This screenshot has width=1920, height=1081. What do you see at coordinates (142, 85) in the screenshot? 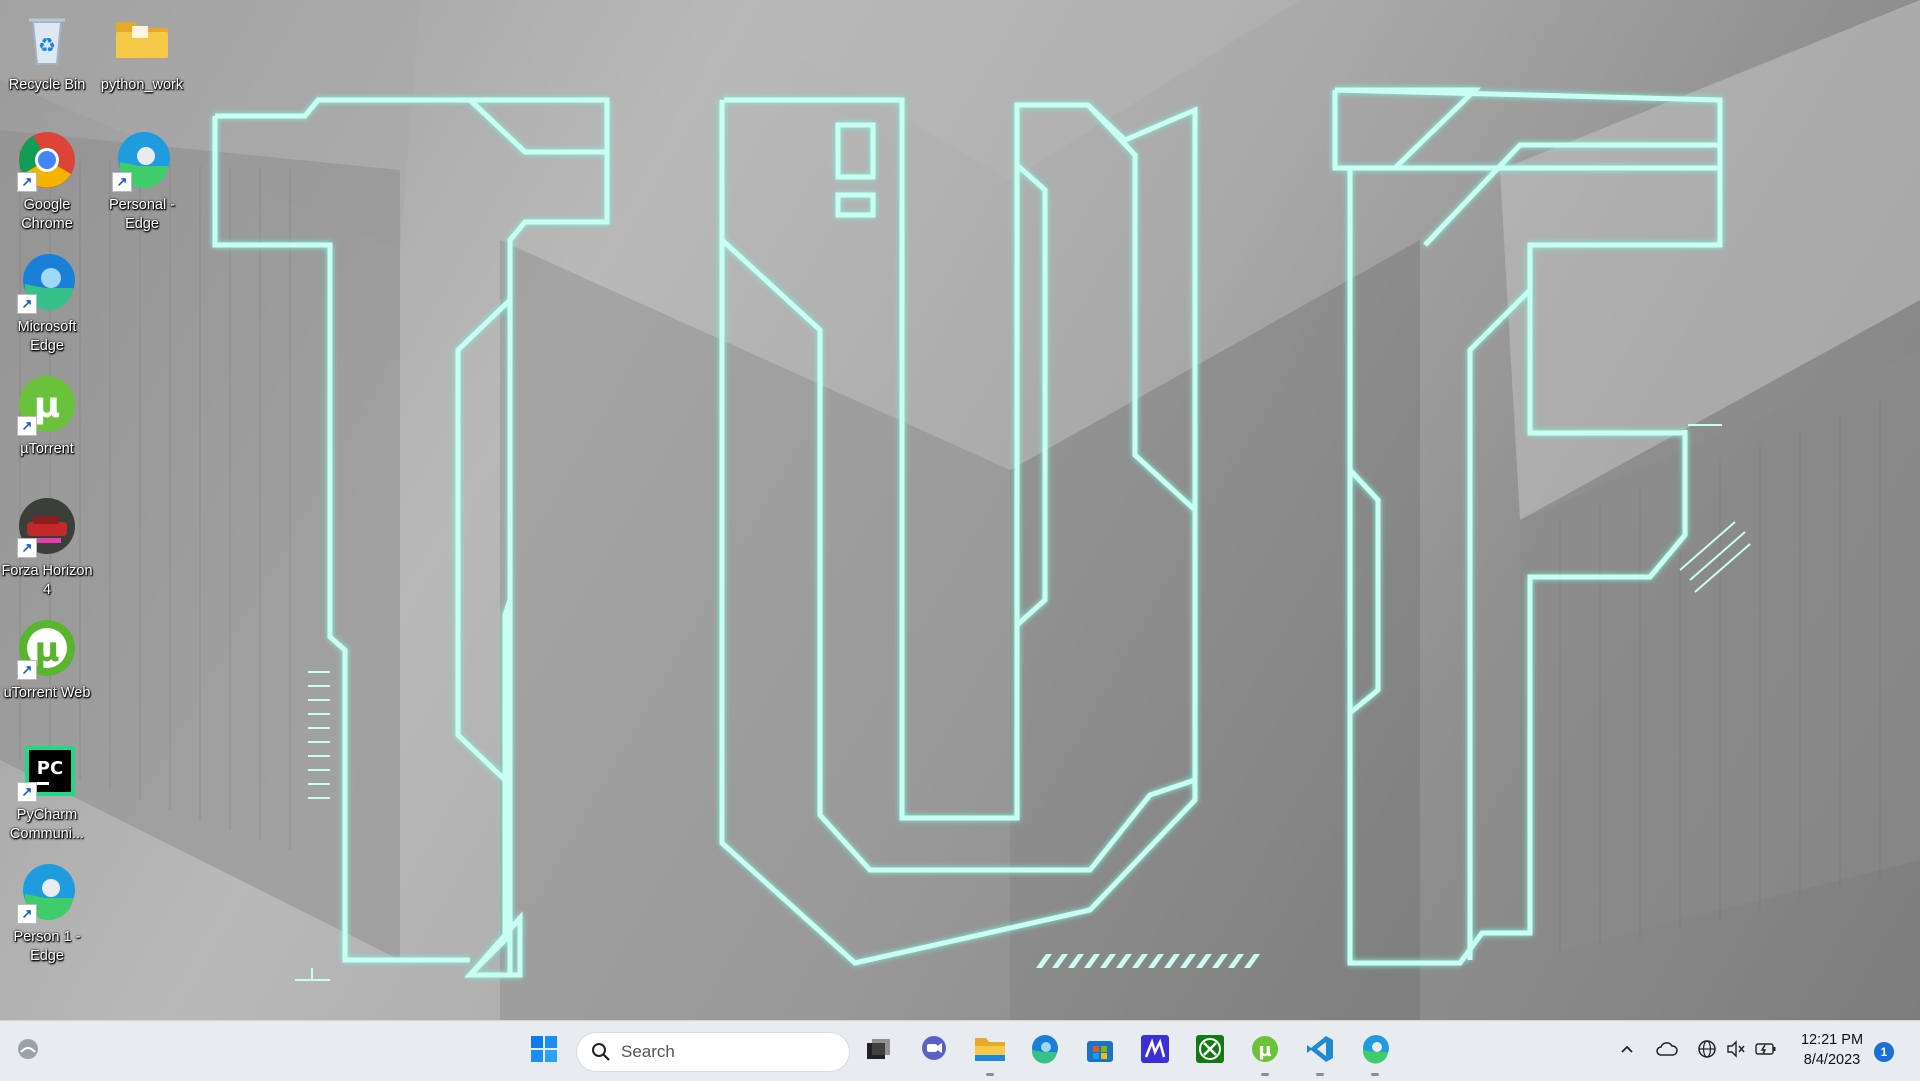
I see `desktop-icon-label: python_work` at bounding box center [142, 85].